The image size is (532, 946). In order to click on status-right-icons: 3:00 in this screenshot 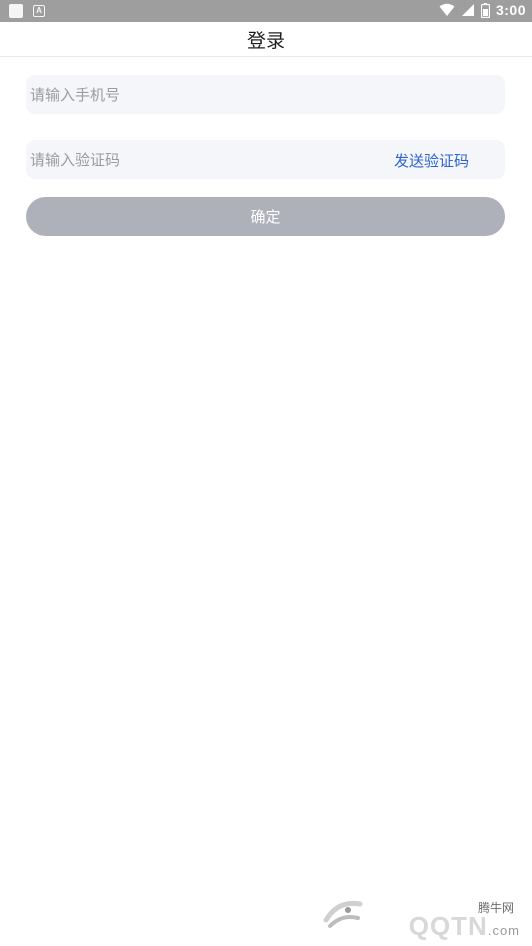, I will do `click(482, 10)`.